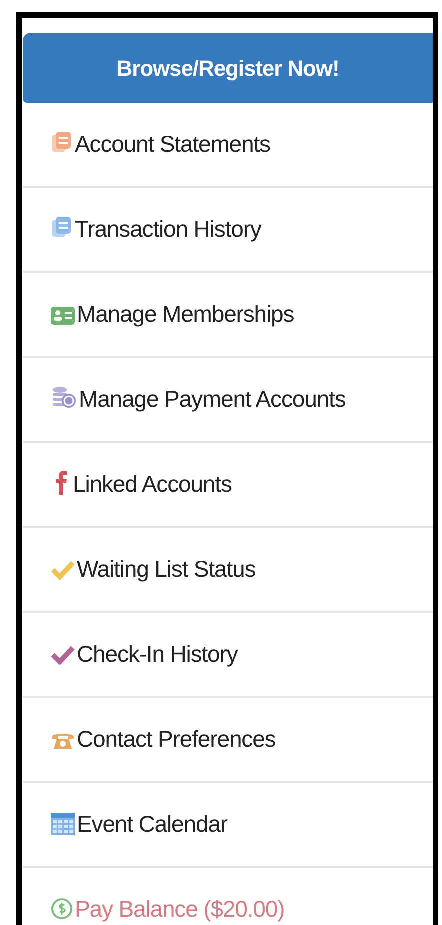 Image resolution: width=442 pixels, height=925 pixels. Describe the element at coordinates (63, 823) in the screenshot. I see `calendar-icon` at that location.